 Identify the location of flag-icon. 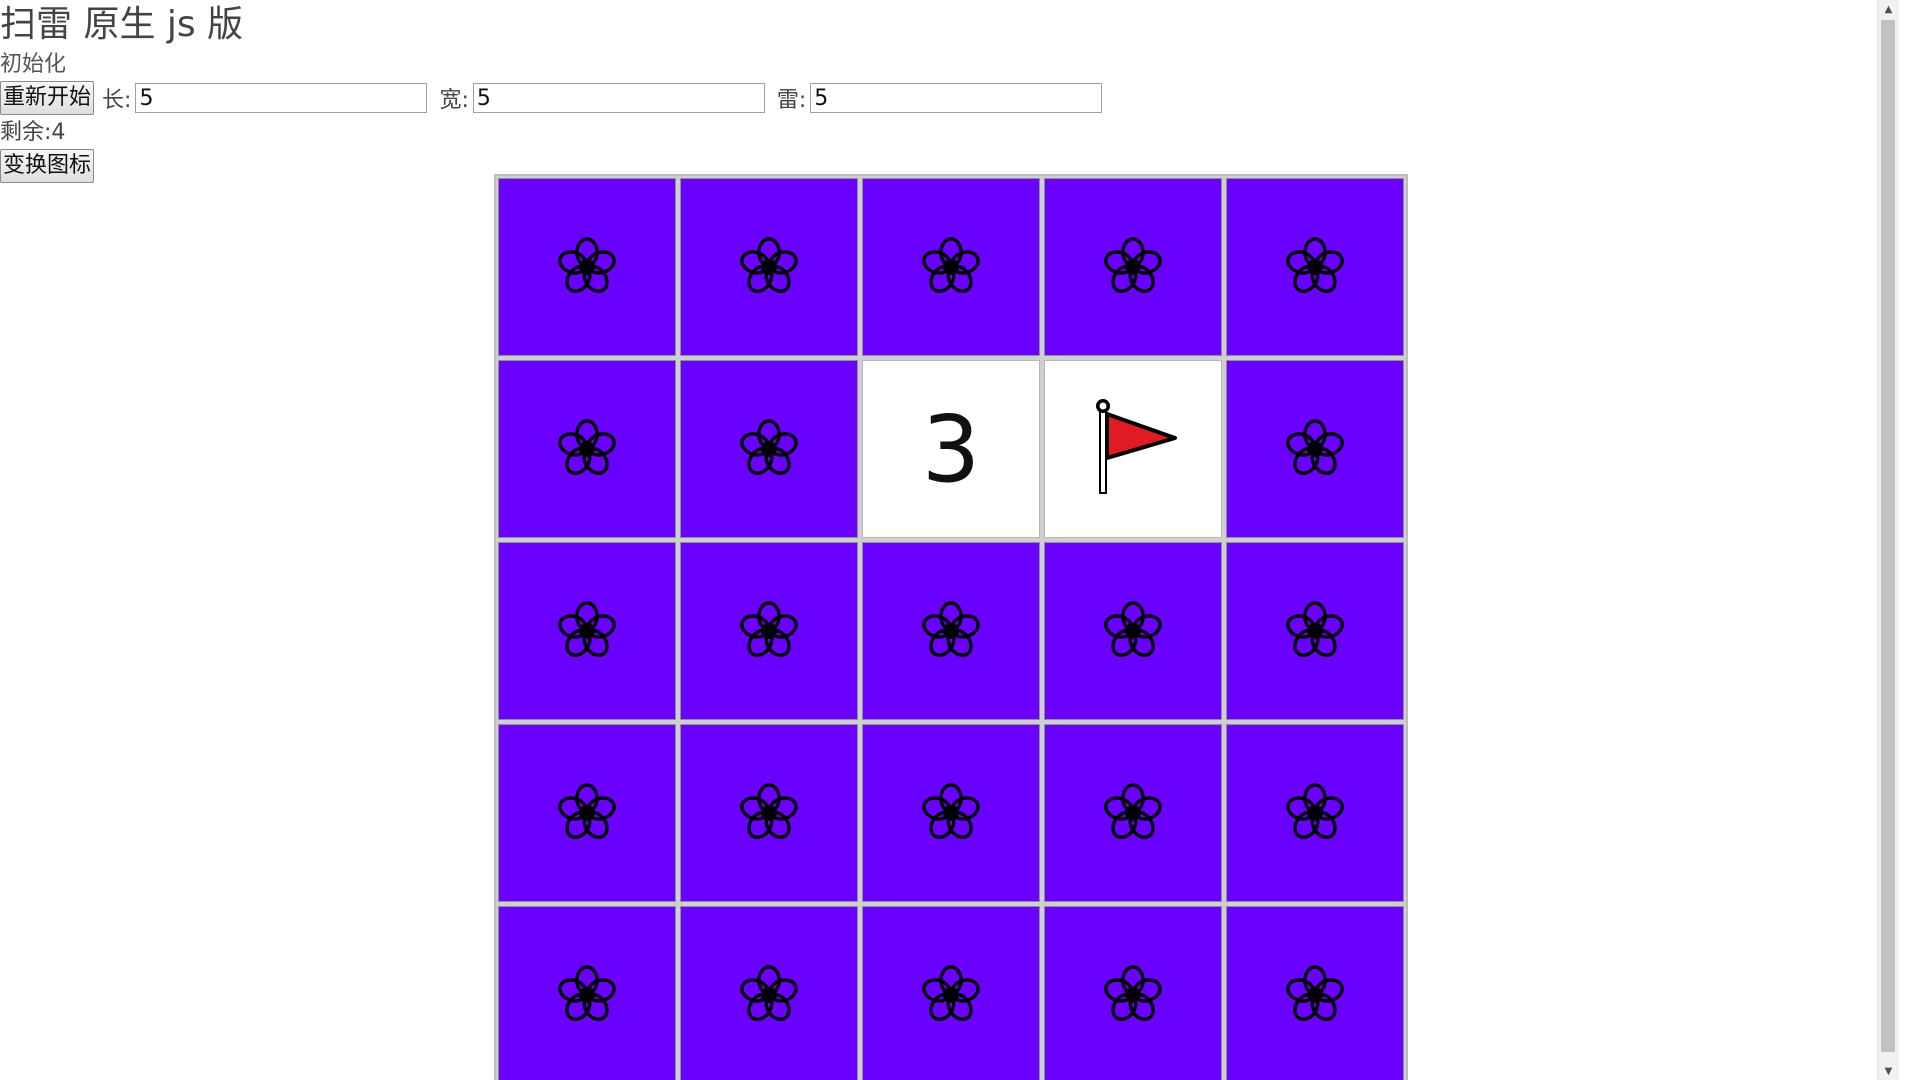
(1133, 449).